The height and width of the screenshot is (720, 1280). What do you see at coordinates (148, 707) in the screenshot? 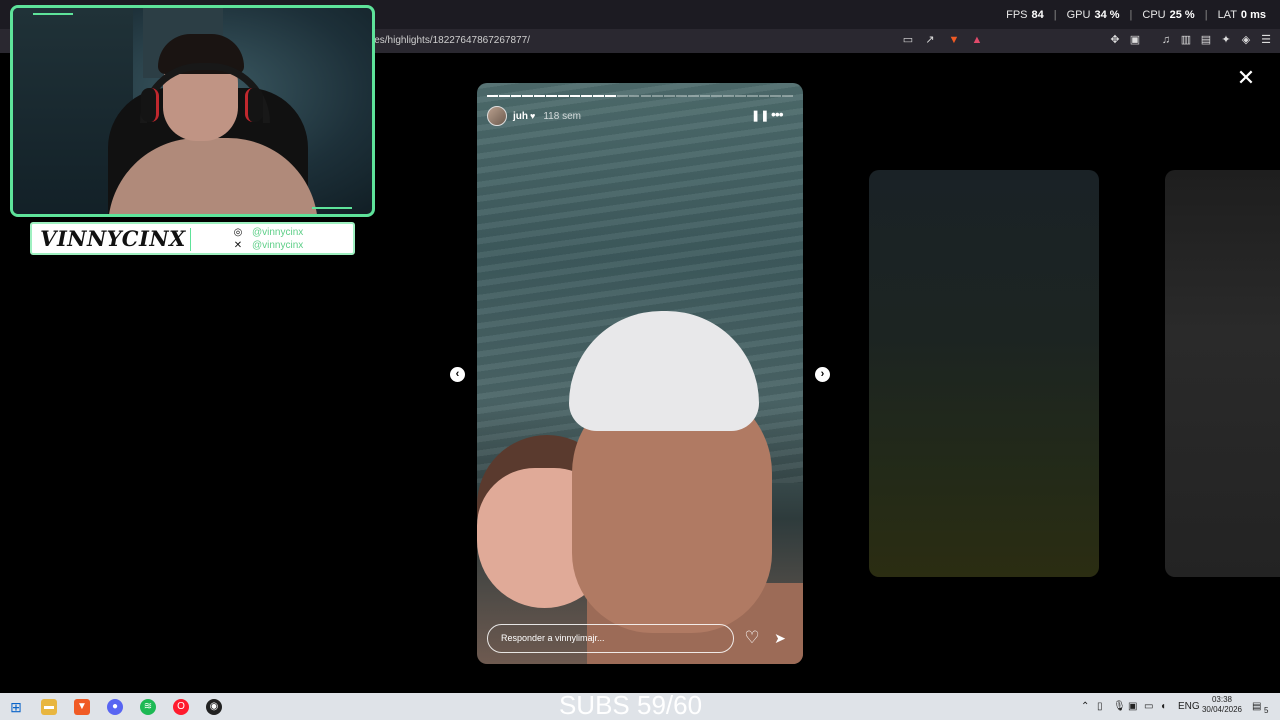
I see `spotify-icon: ≋` at bounding box center [148, 707].